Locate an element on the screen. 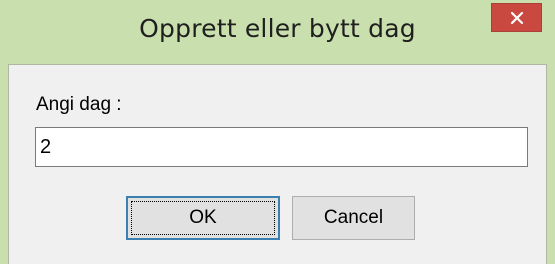 The image size is (555, 264). day-input is located at coordinates (281, 147).